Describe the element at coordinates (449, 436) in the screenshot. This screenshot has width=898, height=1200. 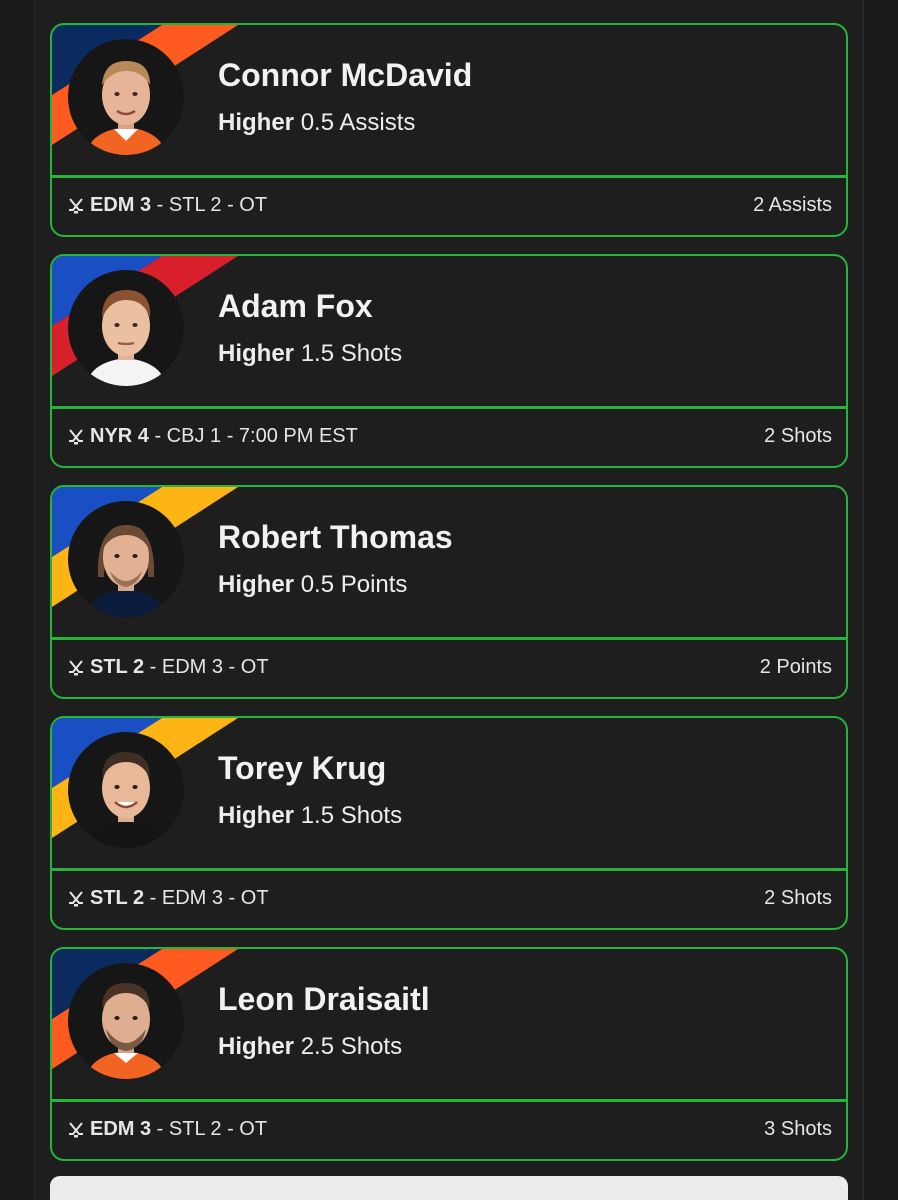
I see `pick-card-footer: NYR 4 - CBJ 1 - 7:00 PM EST 2 Shots` at that location.